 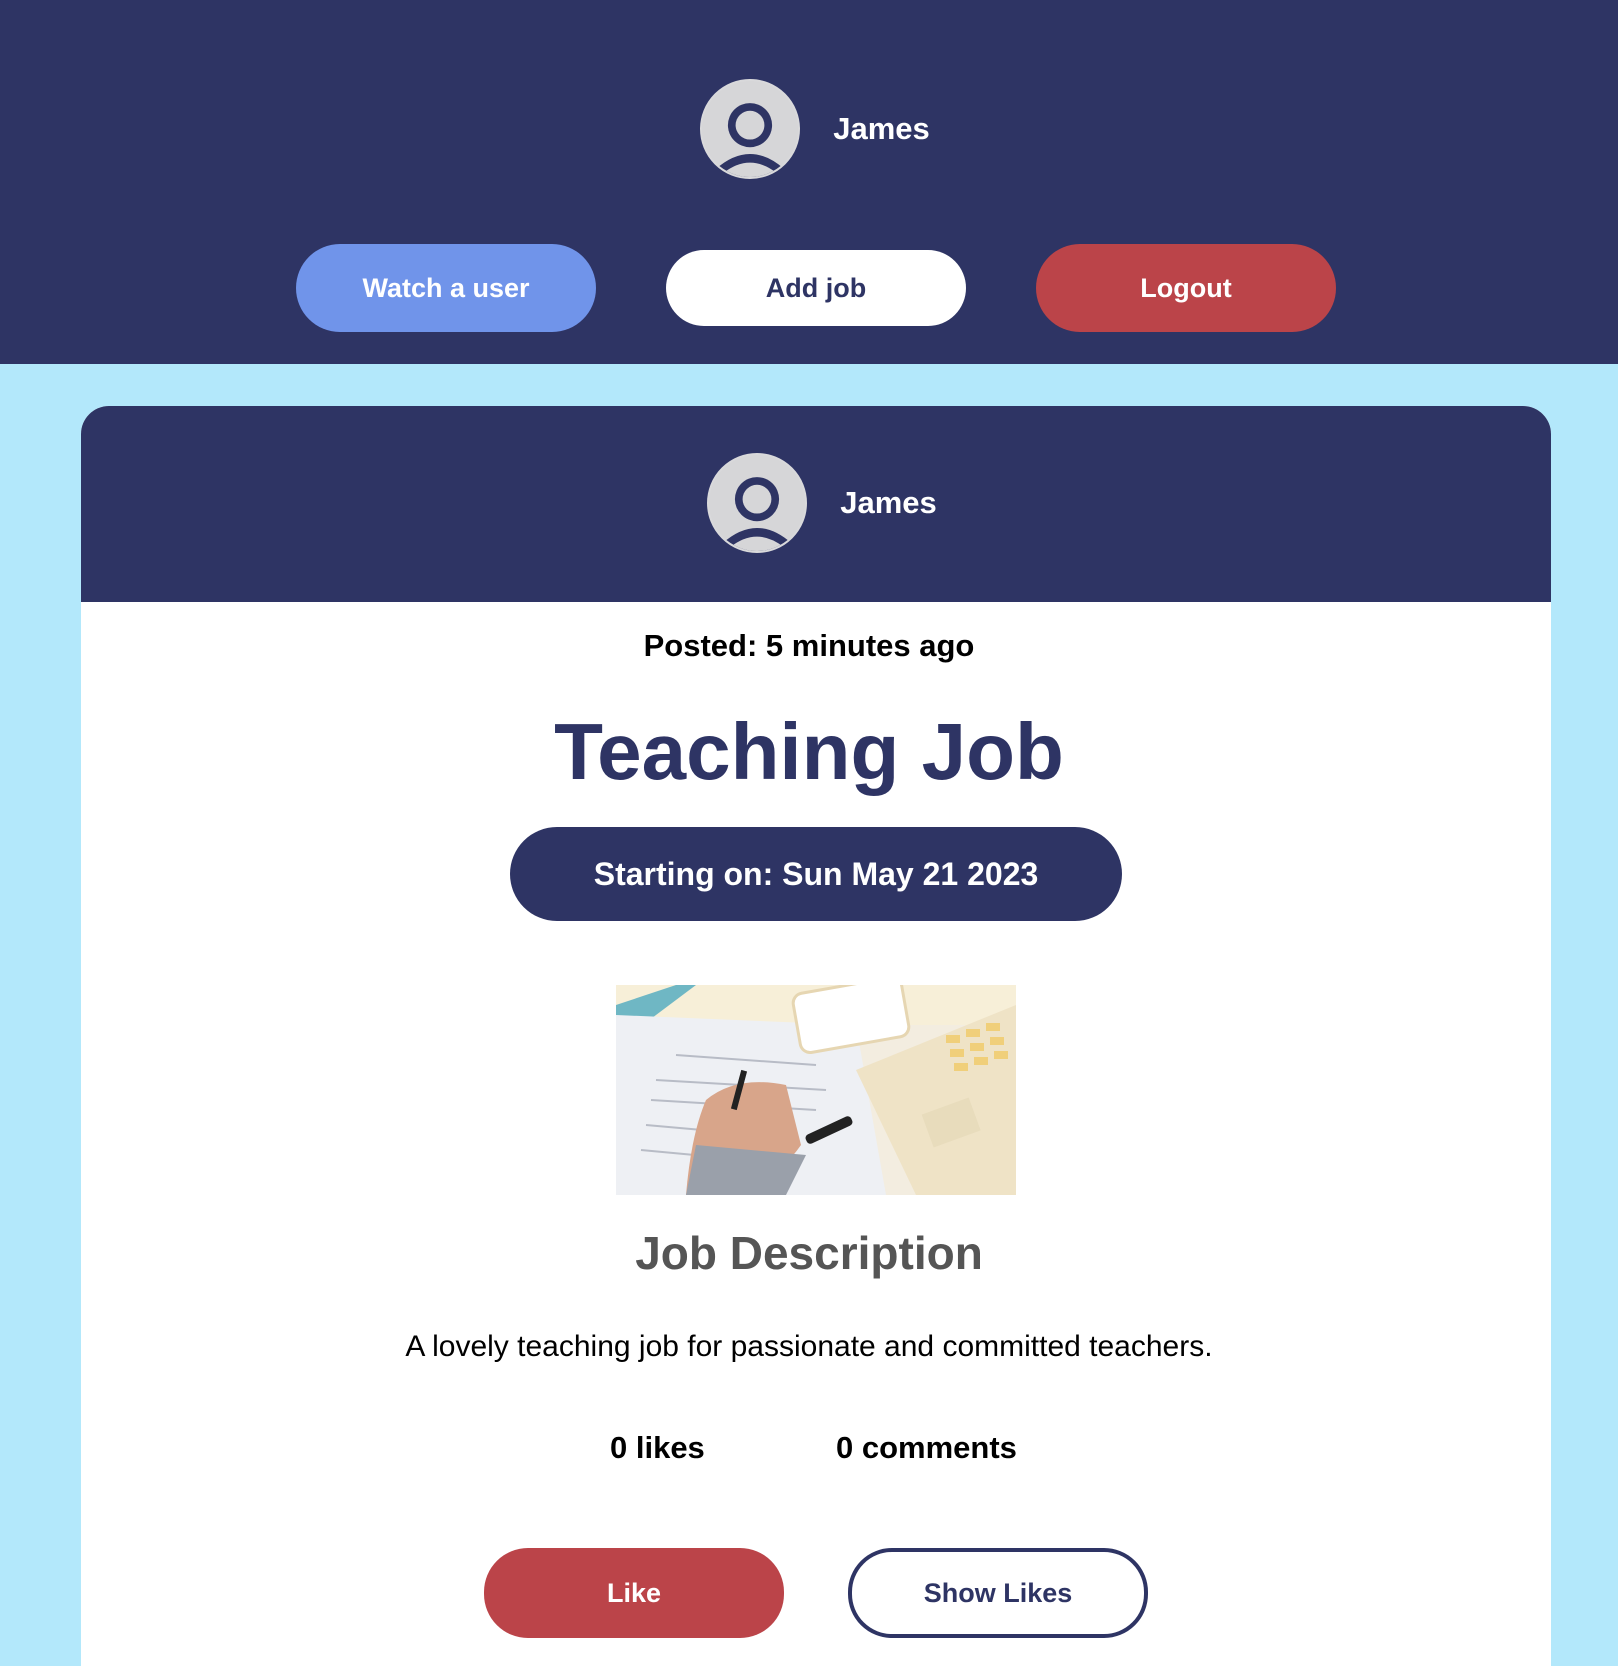 I want to click on logout-button: Logout, so click(x=1186, y=288).